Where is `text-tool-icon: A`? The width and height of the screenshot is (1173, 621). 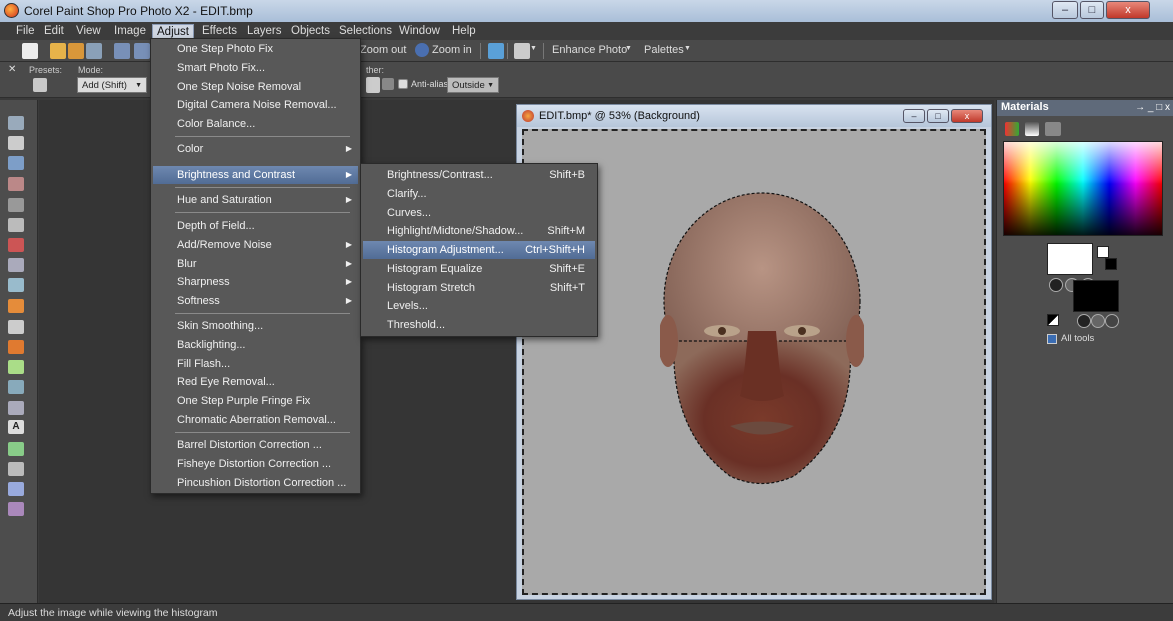 text-tool-icon: A is located at coordinates (16, 427).